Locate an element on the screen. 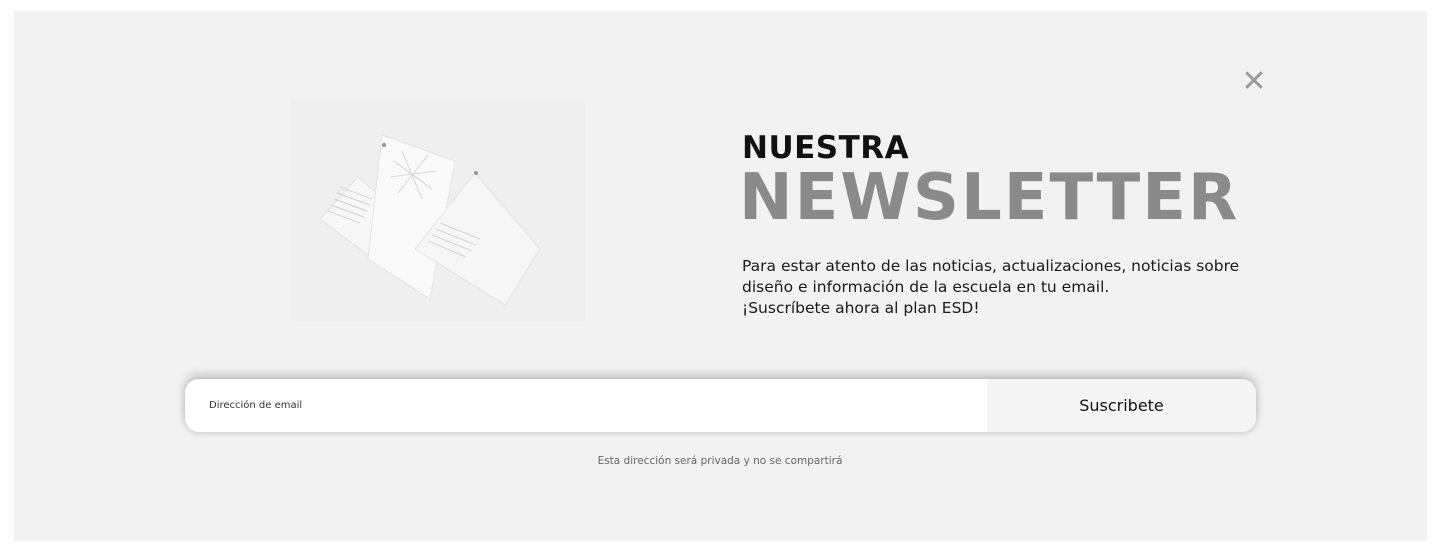  subscribe-form: Suscribete is located at coordinates (720, 405).